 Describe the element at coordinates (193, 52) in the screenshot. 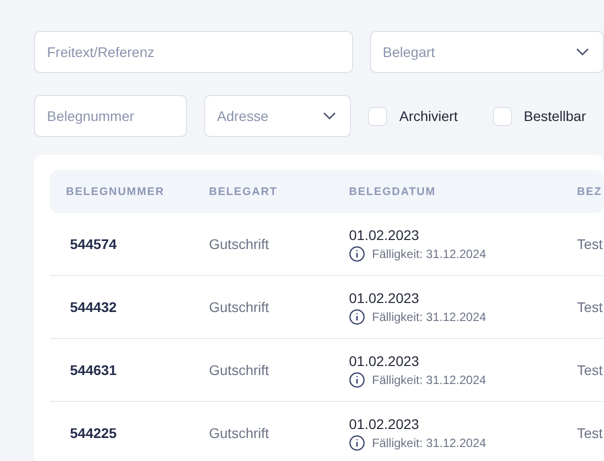

I see `freetext-field: Freitext/Referenz` at that location.